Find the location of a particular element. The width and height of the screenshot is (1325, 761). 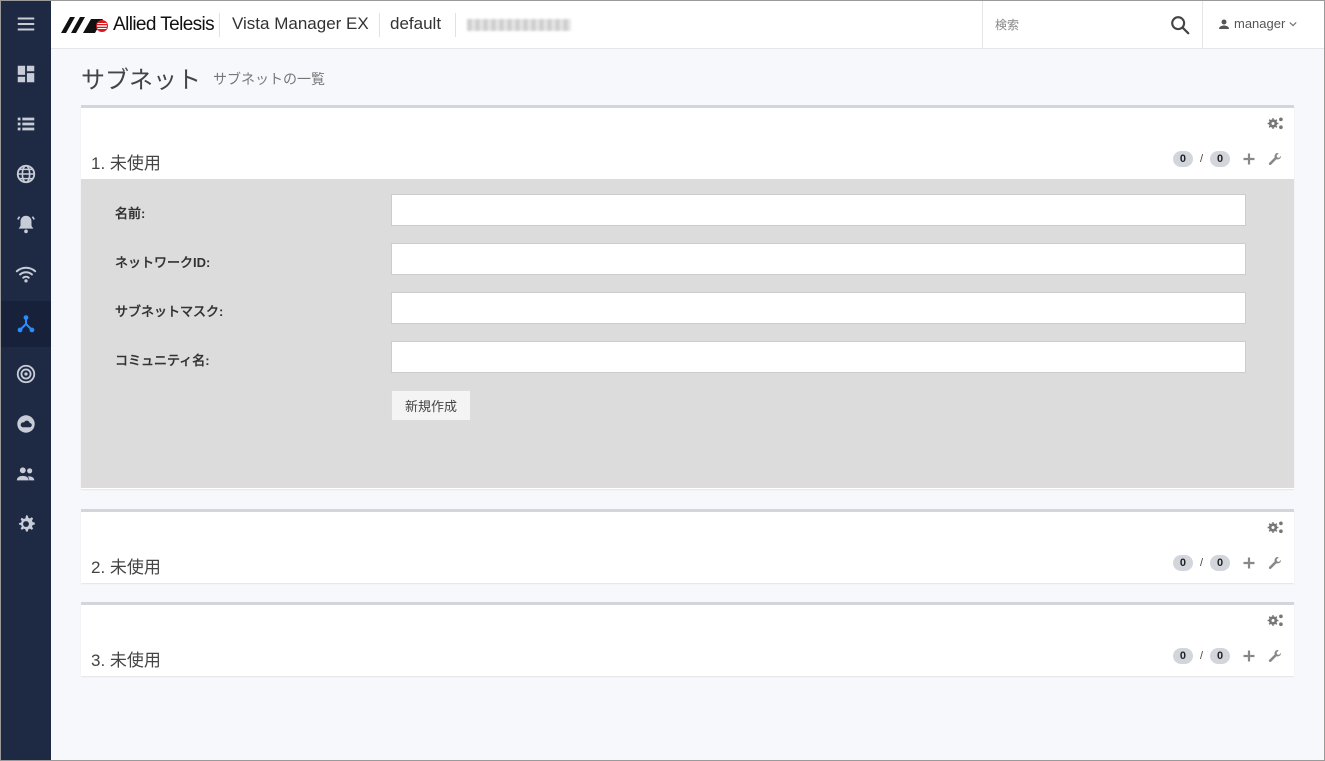

list-icon is located at coordinates (26, 124).